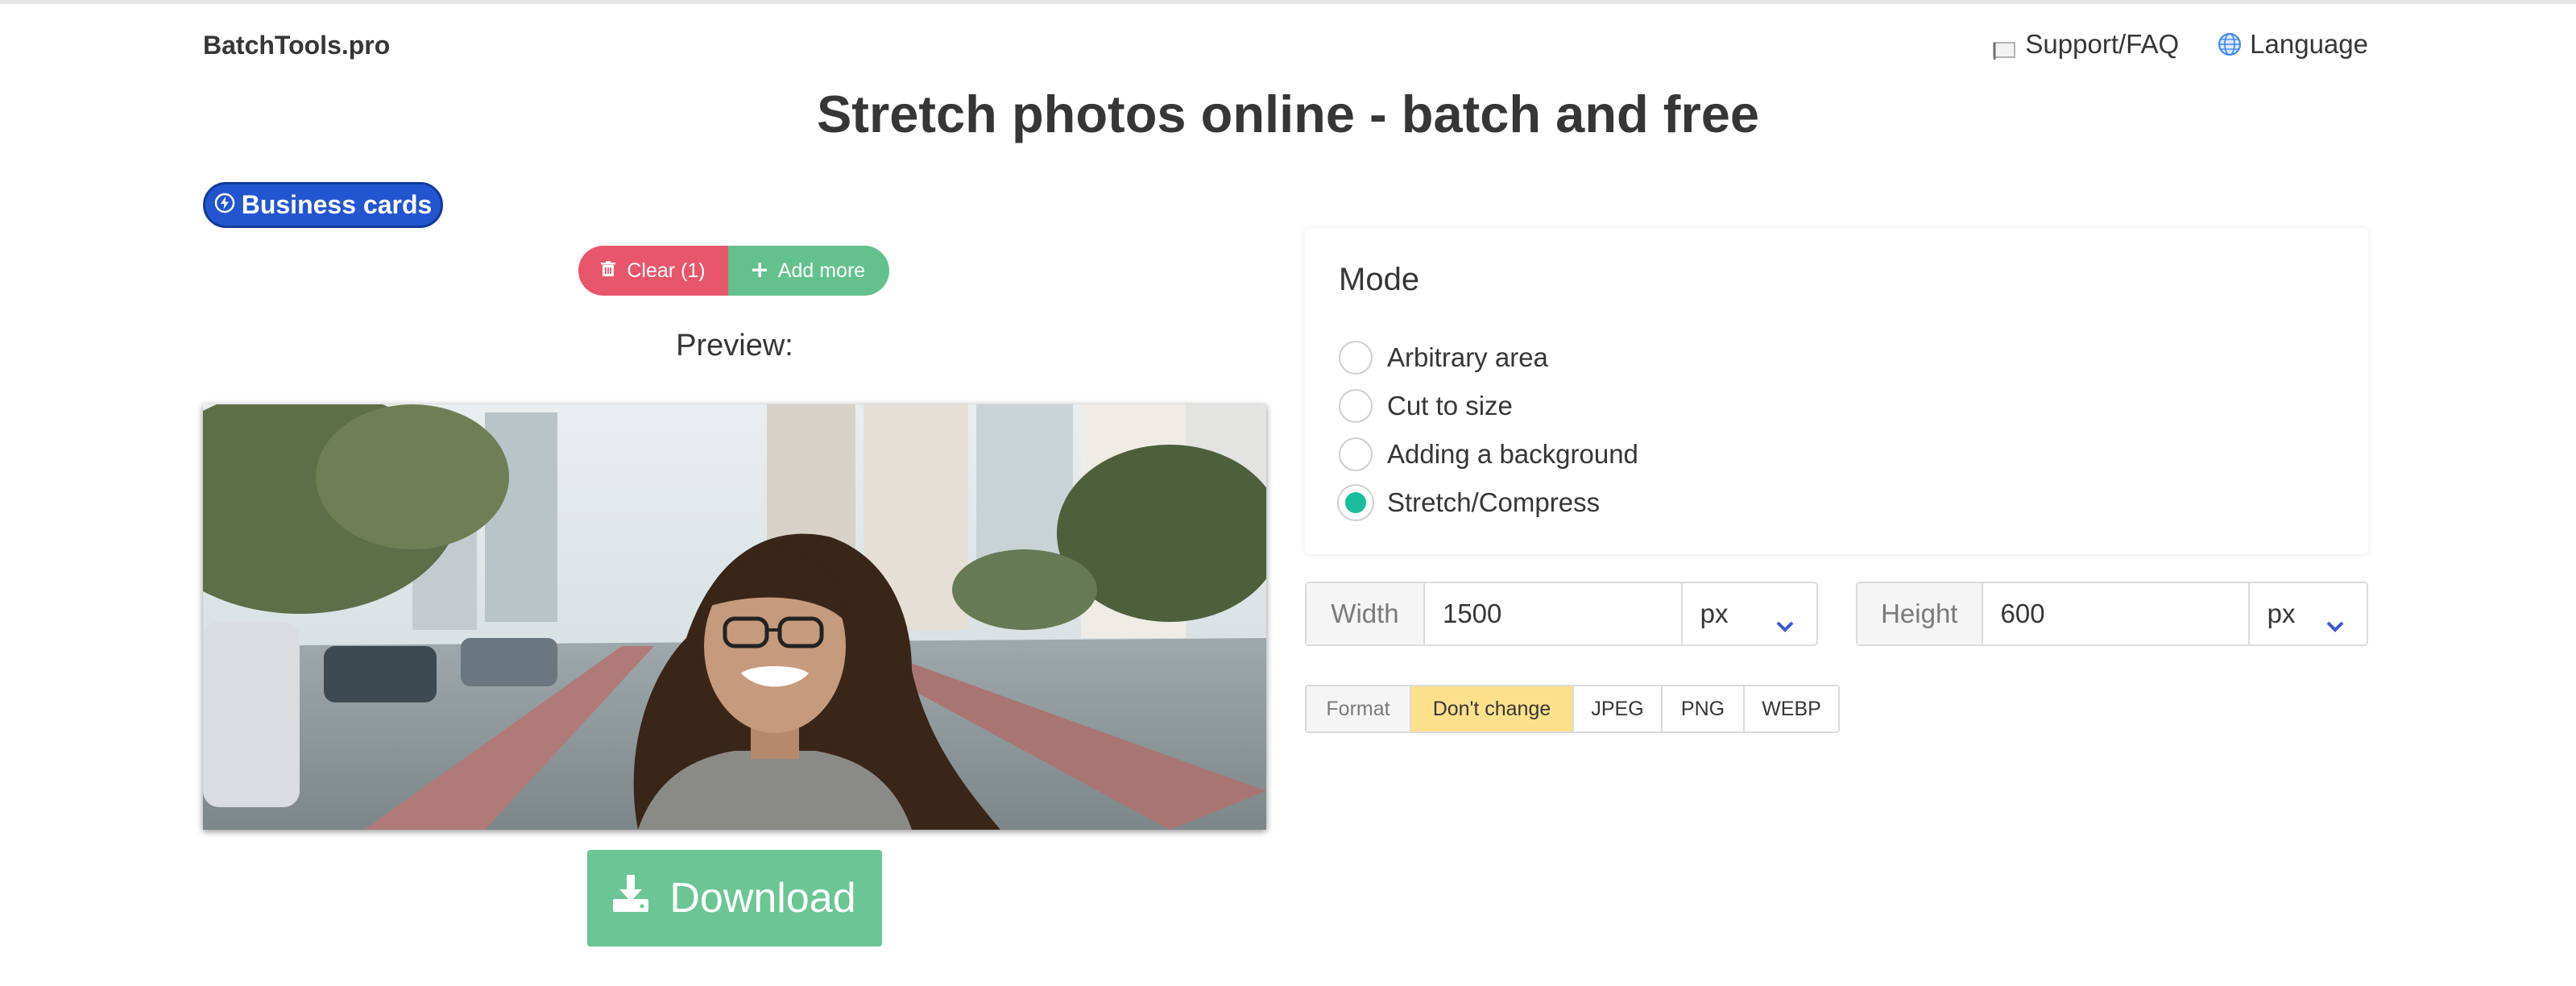  Describe the element at coordinates (296, 46) in the screenshot. I see `brand-logo: BatchTools.pro` at that location.